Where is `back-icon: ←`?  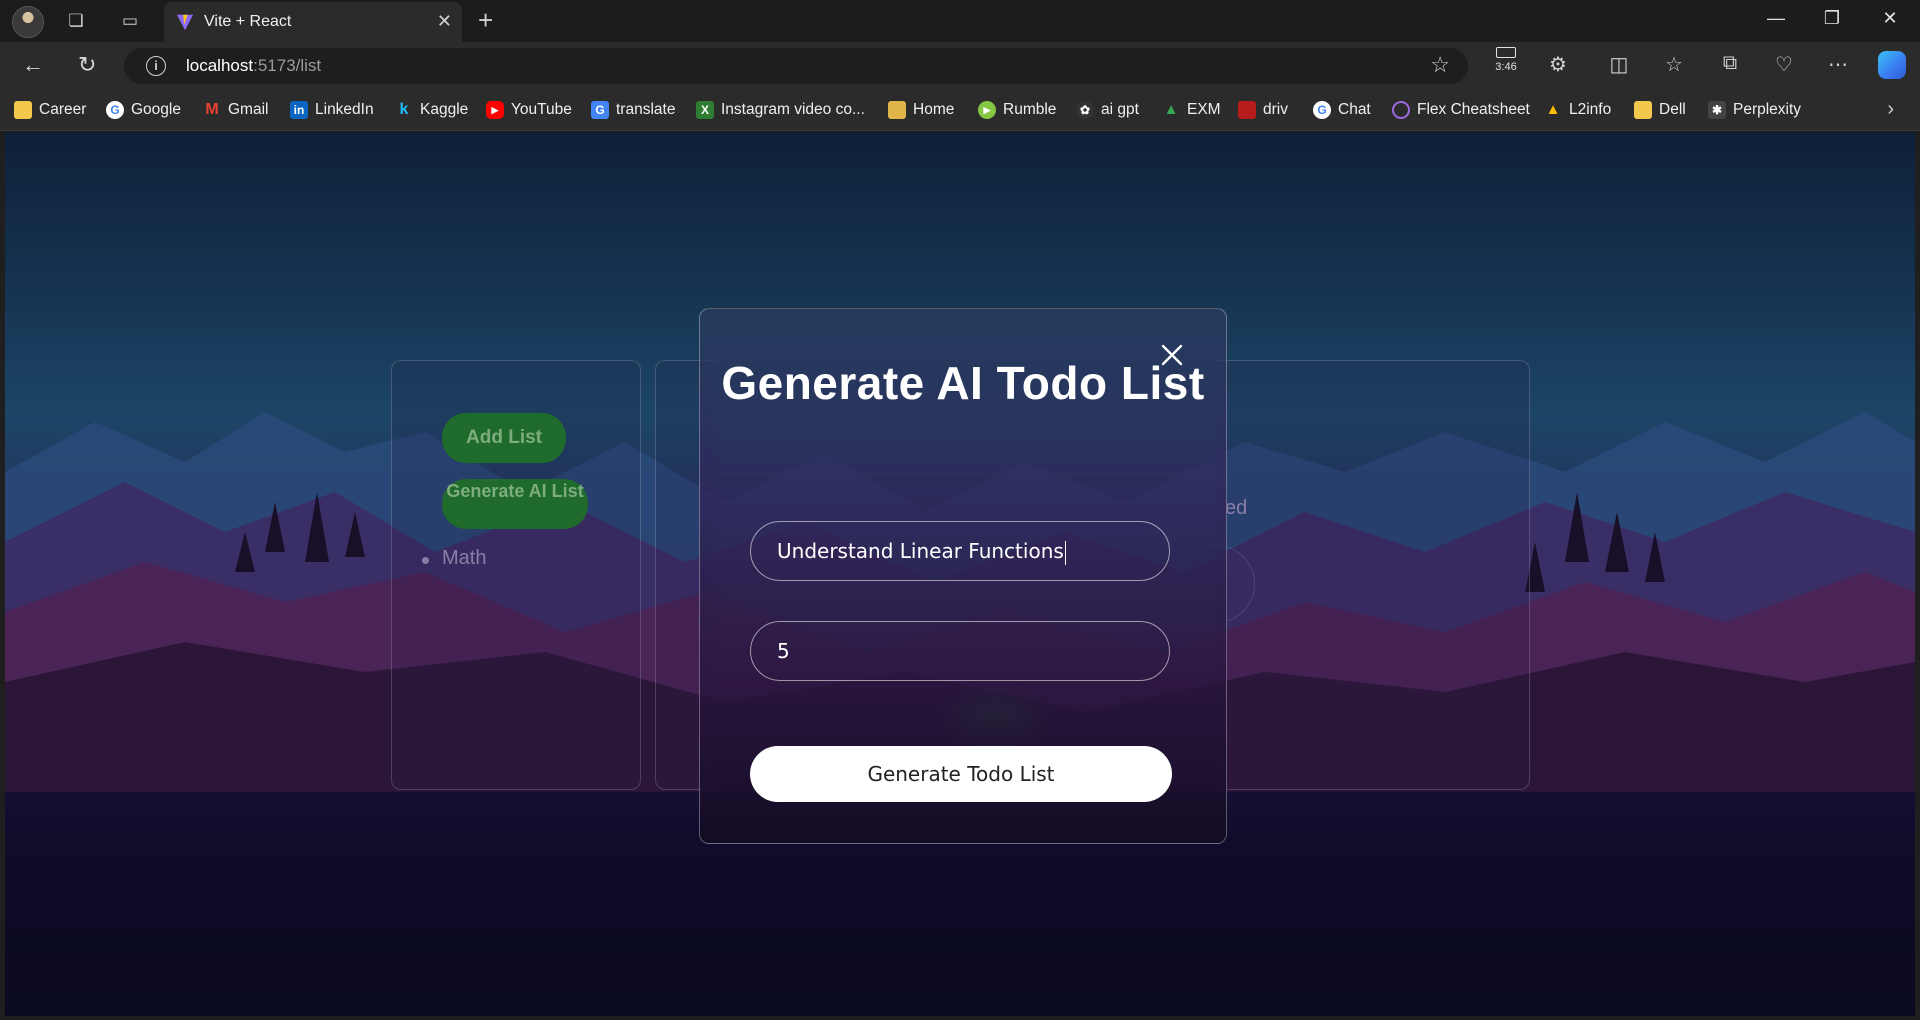 back-icon: ← is located at coordinates (33, 65).